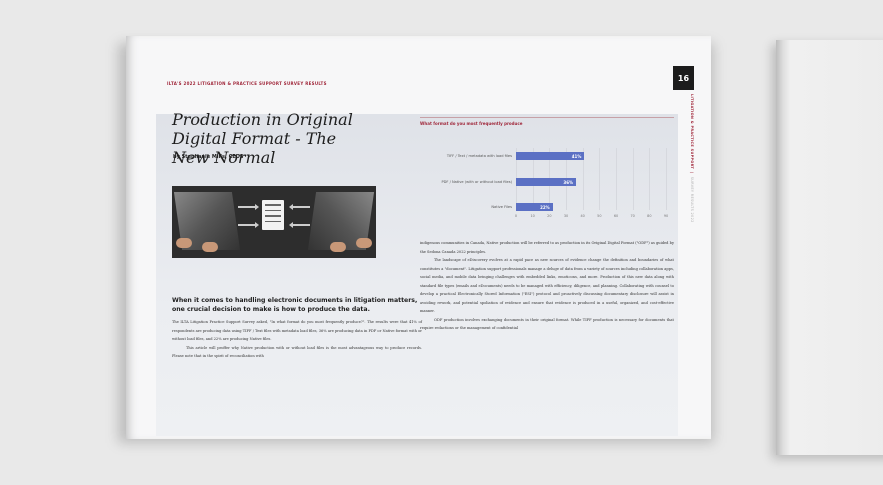 The width and height of the screenshot is (883, 485). What do you see at coordinates (479, 156) in the screenshot?
I see `category-label: TIFF / Text / metadata with load files` at bounding box center [479, 156].